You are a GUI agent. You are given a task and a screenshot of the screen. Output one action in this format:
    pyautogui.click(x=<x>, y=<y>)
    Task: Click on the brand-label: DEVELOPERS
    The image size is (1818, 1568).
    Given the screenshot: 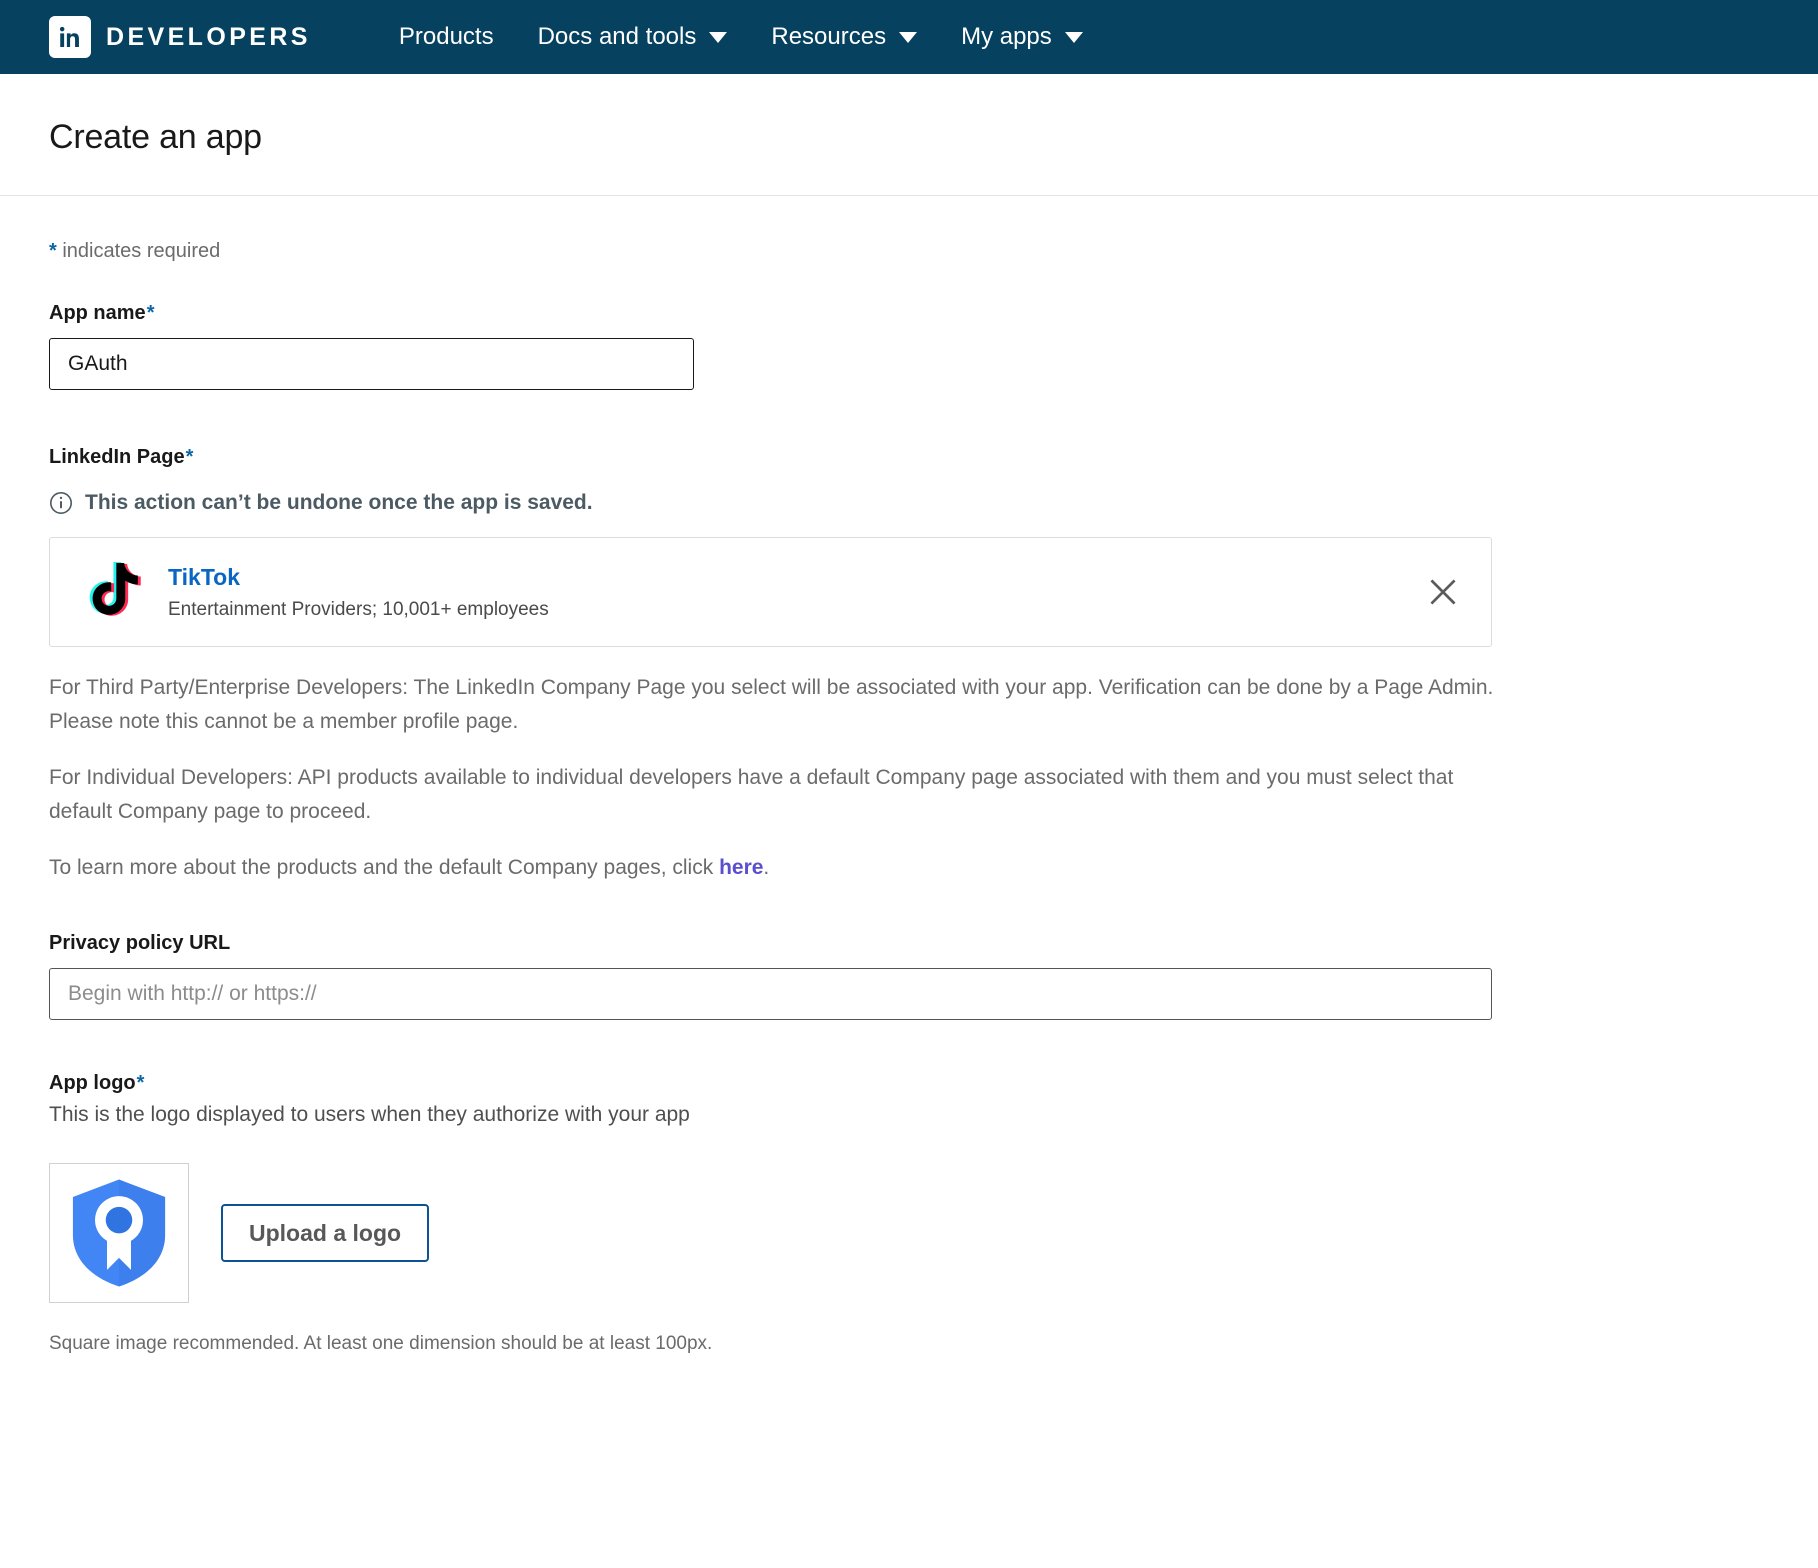 What is the action you would take?
    pyautogui.click(x=208, y=36)
    